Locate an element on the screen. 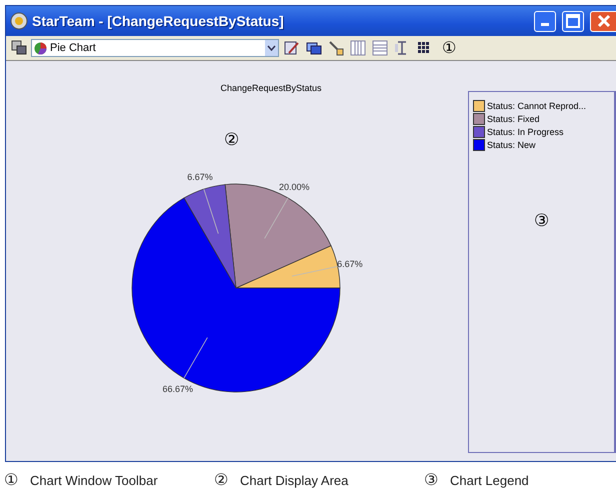 The height and width of the screenshot is (499, 616). caption: Chart Display Area is located at coordinates (294, 480).